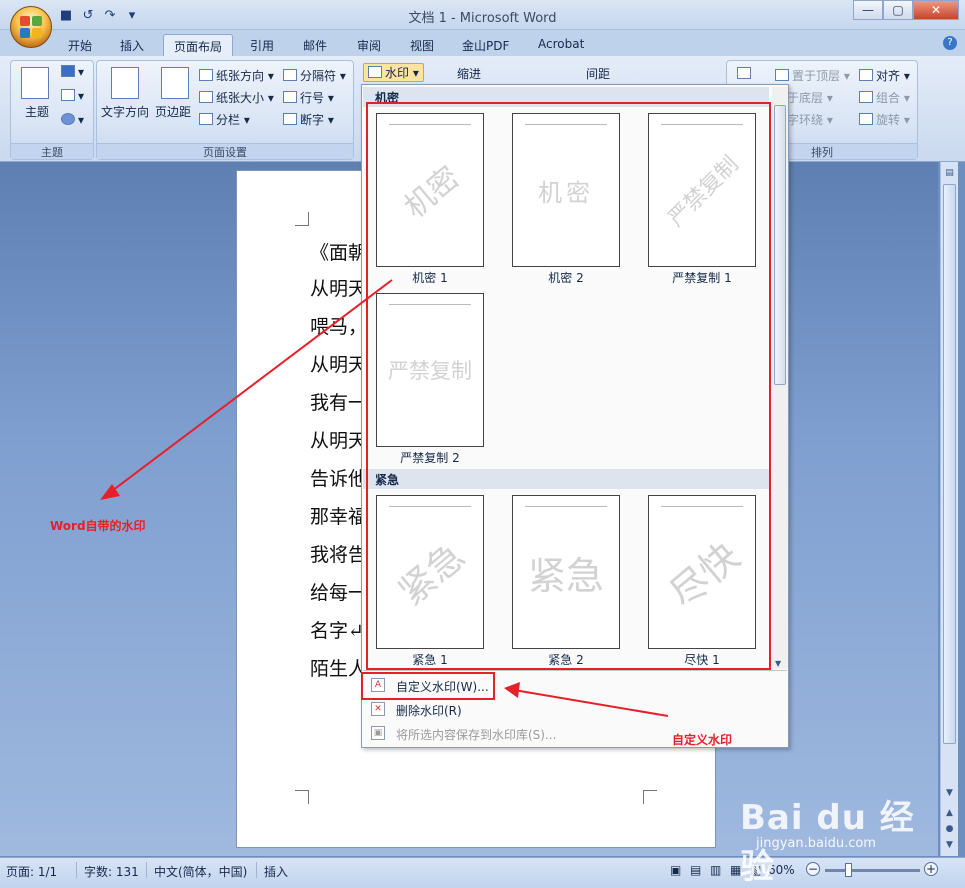  Describe the element at coordinates (98, 526) in the screenshot. I see `builtin-watermark-annotation: Word自带的水印` at that location.